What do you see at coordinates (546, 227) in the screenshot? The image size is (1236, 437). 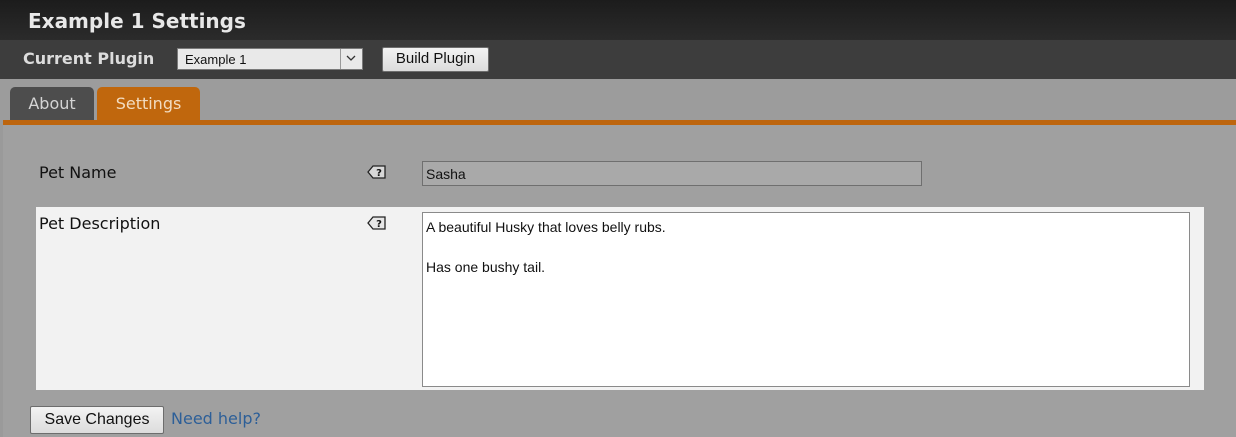 I see `description-line: A beautiful Husky that loves belly rubs.` at bounding box center [546, 227].